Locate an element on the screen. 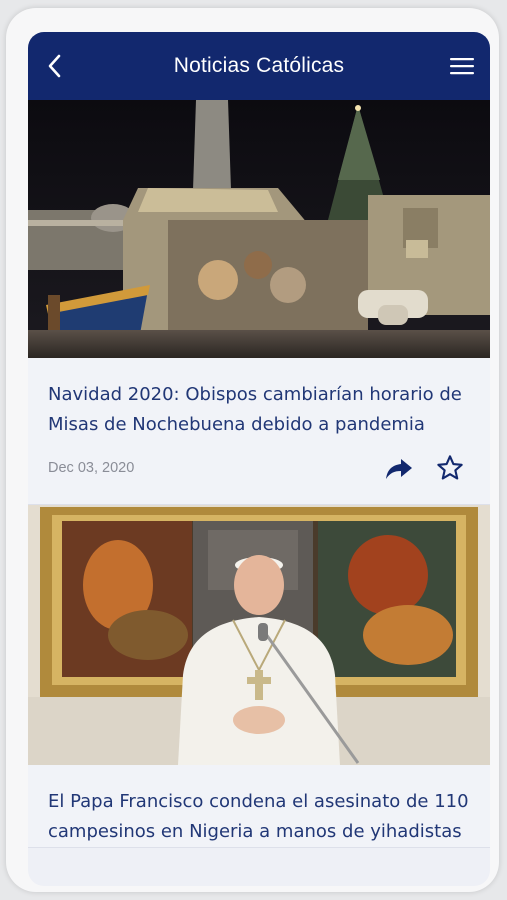 This screenshot has height=900, width=507. app-bar: Noticias Católicas is located at coordinates (259, 66).